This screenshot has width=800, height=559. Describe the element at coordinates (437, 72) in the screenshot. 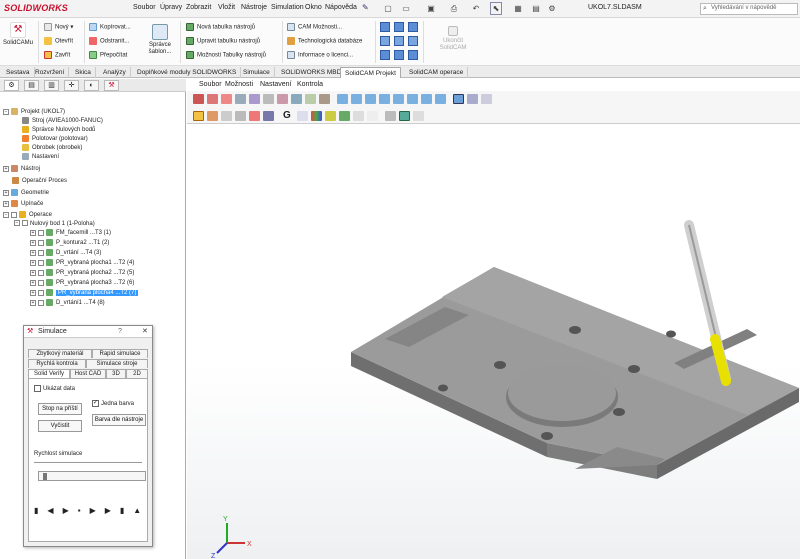

I see `tab-solidcam-operations: SolidCAM operace` at that location.